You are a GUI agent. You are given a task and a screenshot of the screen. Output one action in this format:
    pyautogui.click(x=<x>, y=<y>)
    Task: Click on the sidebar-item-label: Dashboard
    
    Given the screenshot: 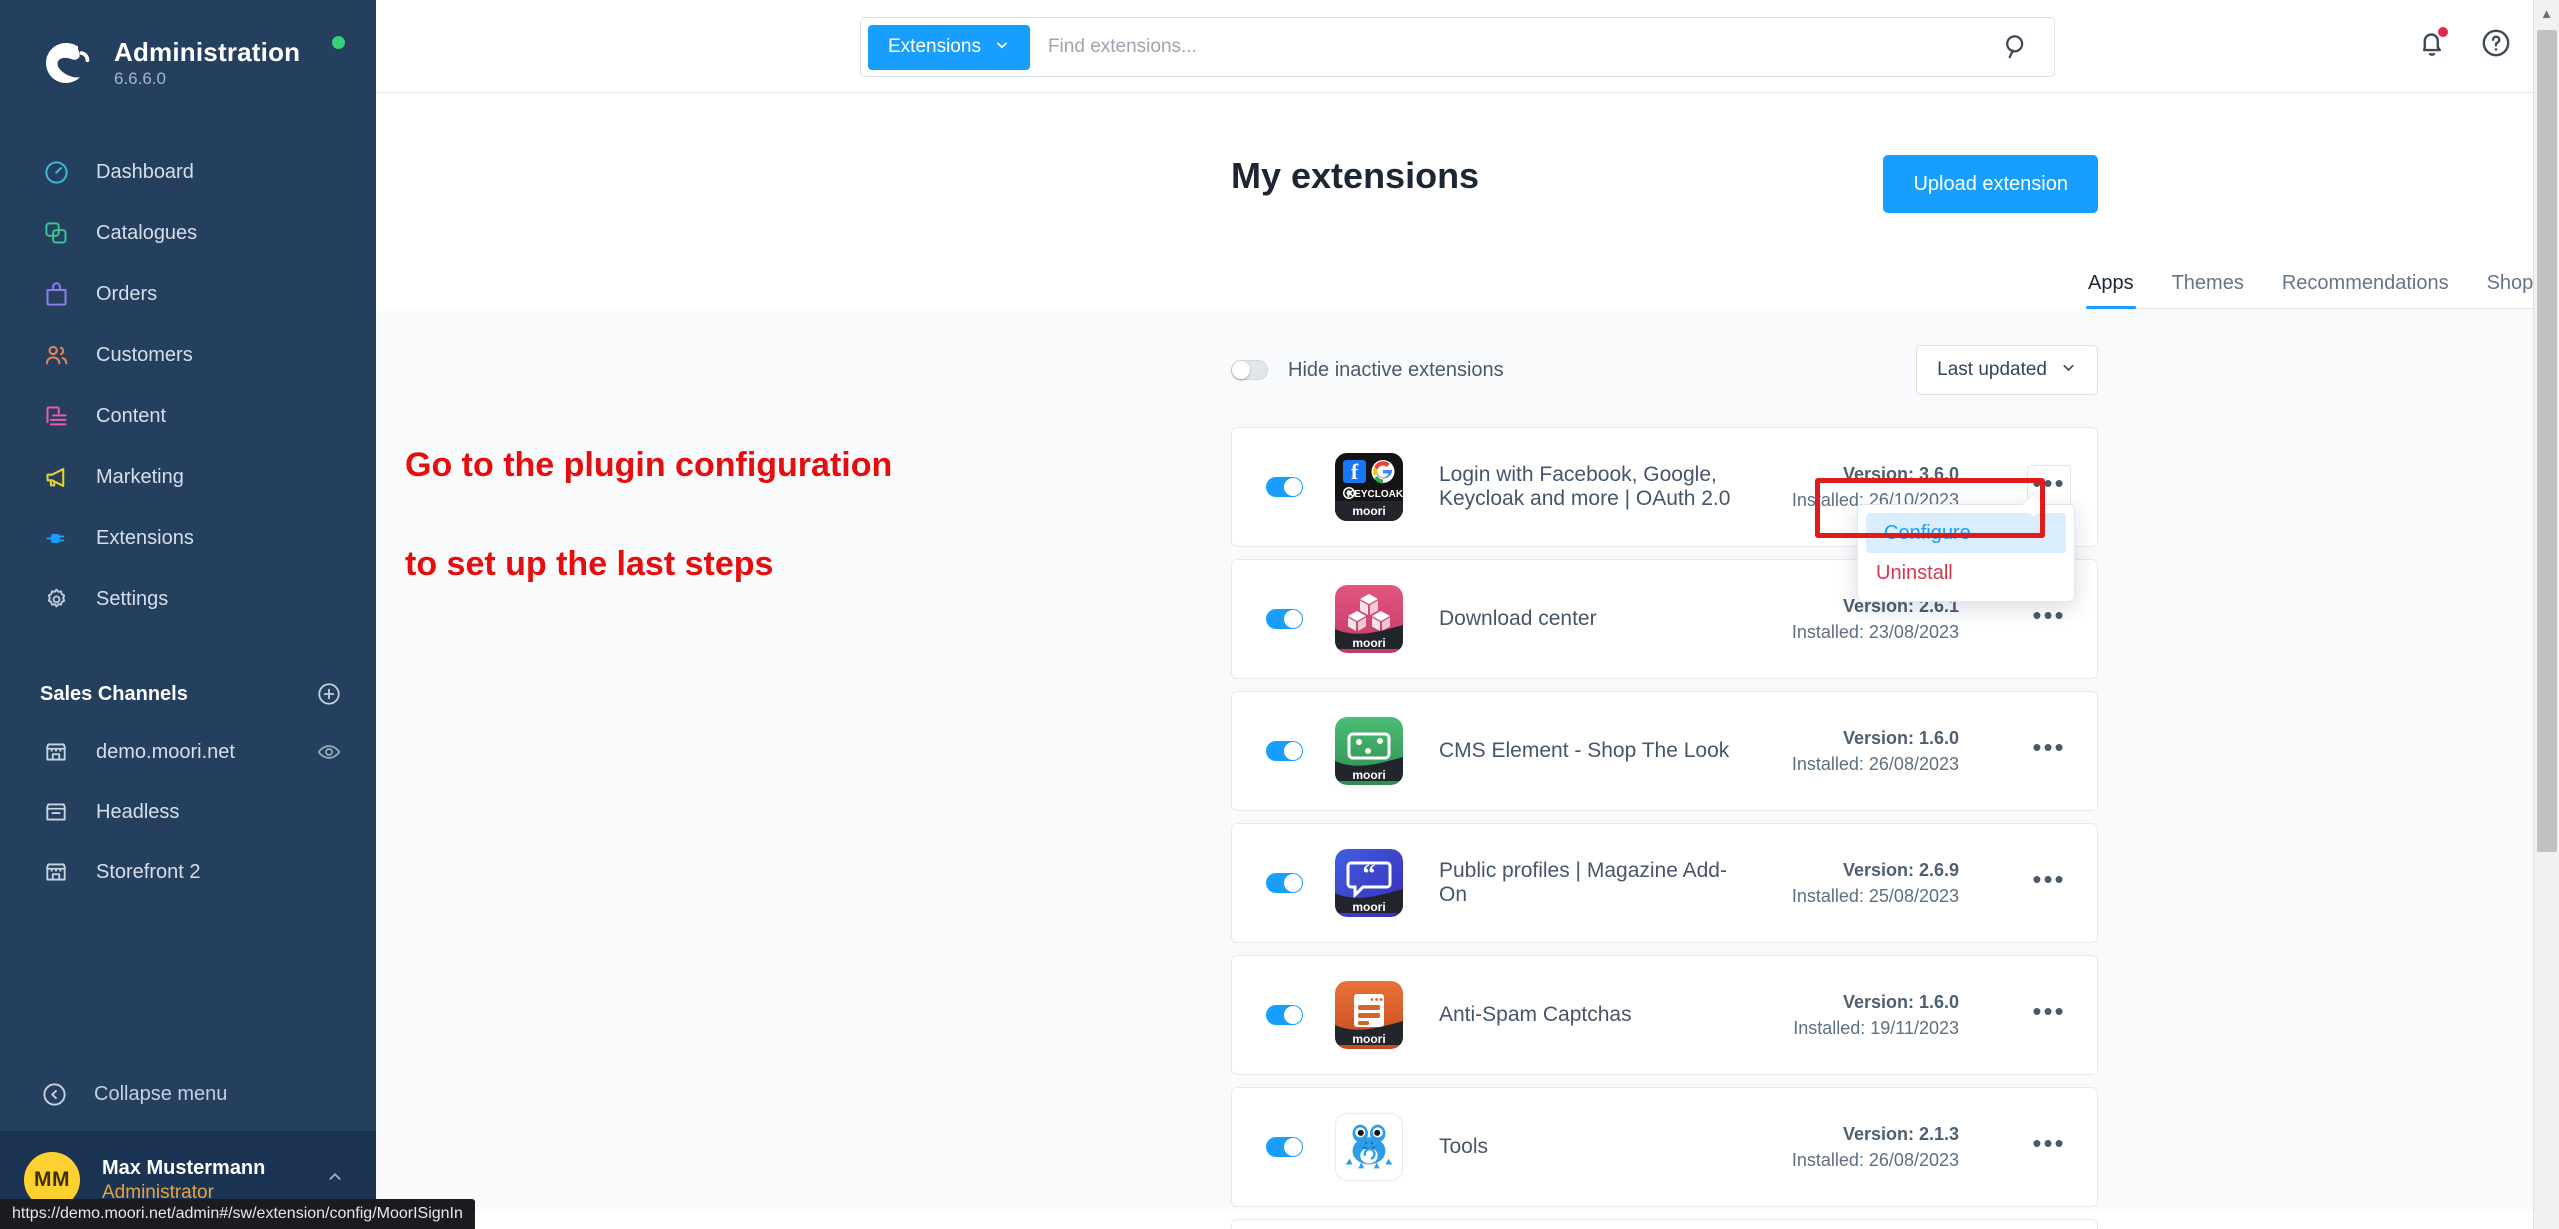 What is the action you would take?
    pyautogui.click(x=145, y=172)
    